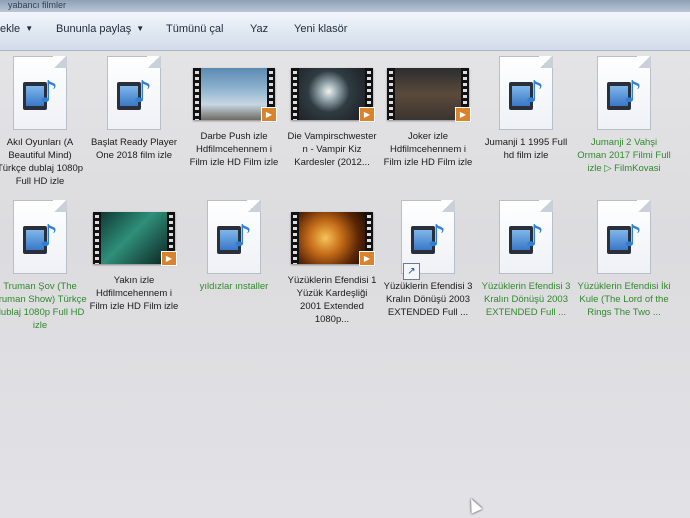  Describe the element at coordinates (94, 29) in the screenshot. I see `share-label: Bununla paylaş` at that location.